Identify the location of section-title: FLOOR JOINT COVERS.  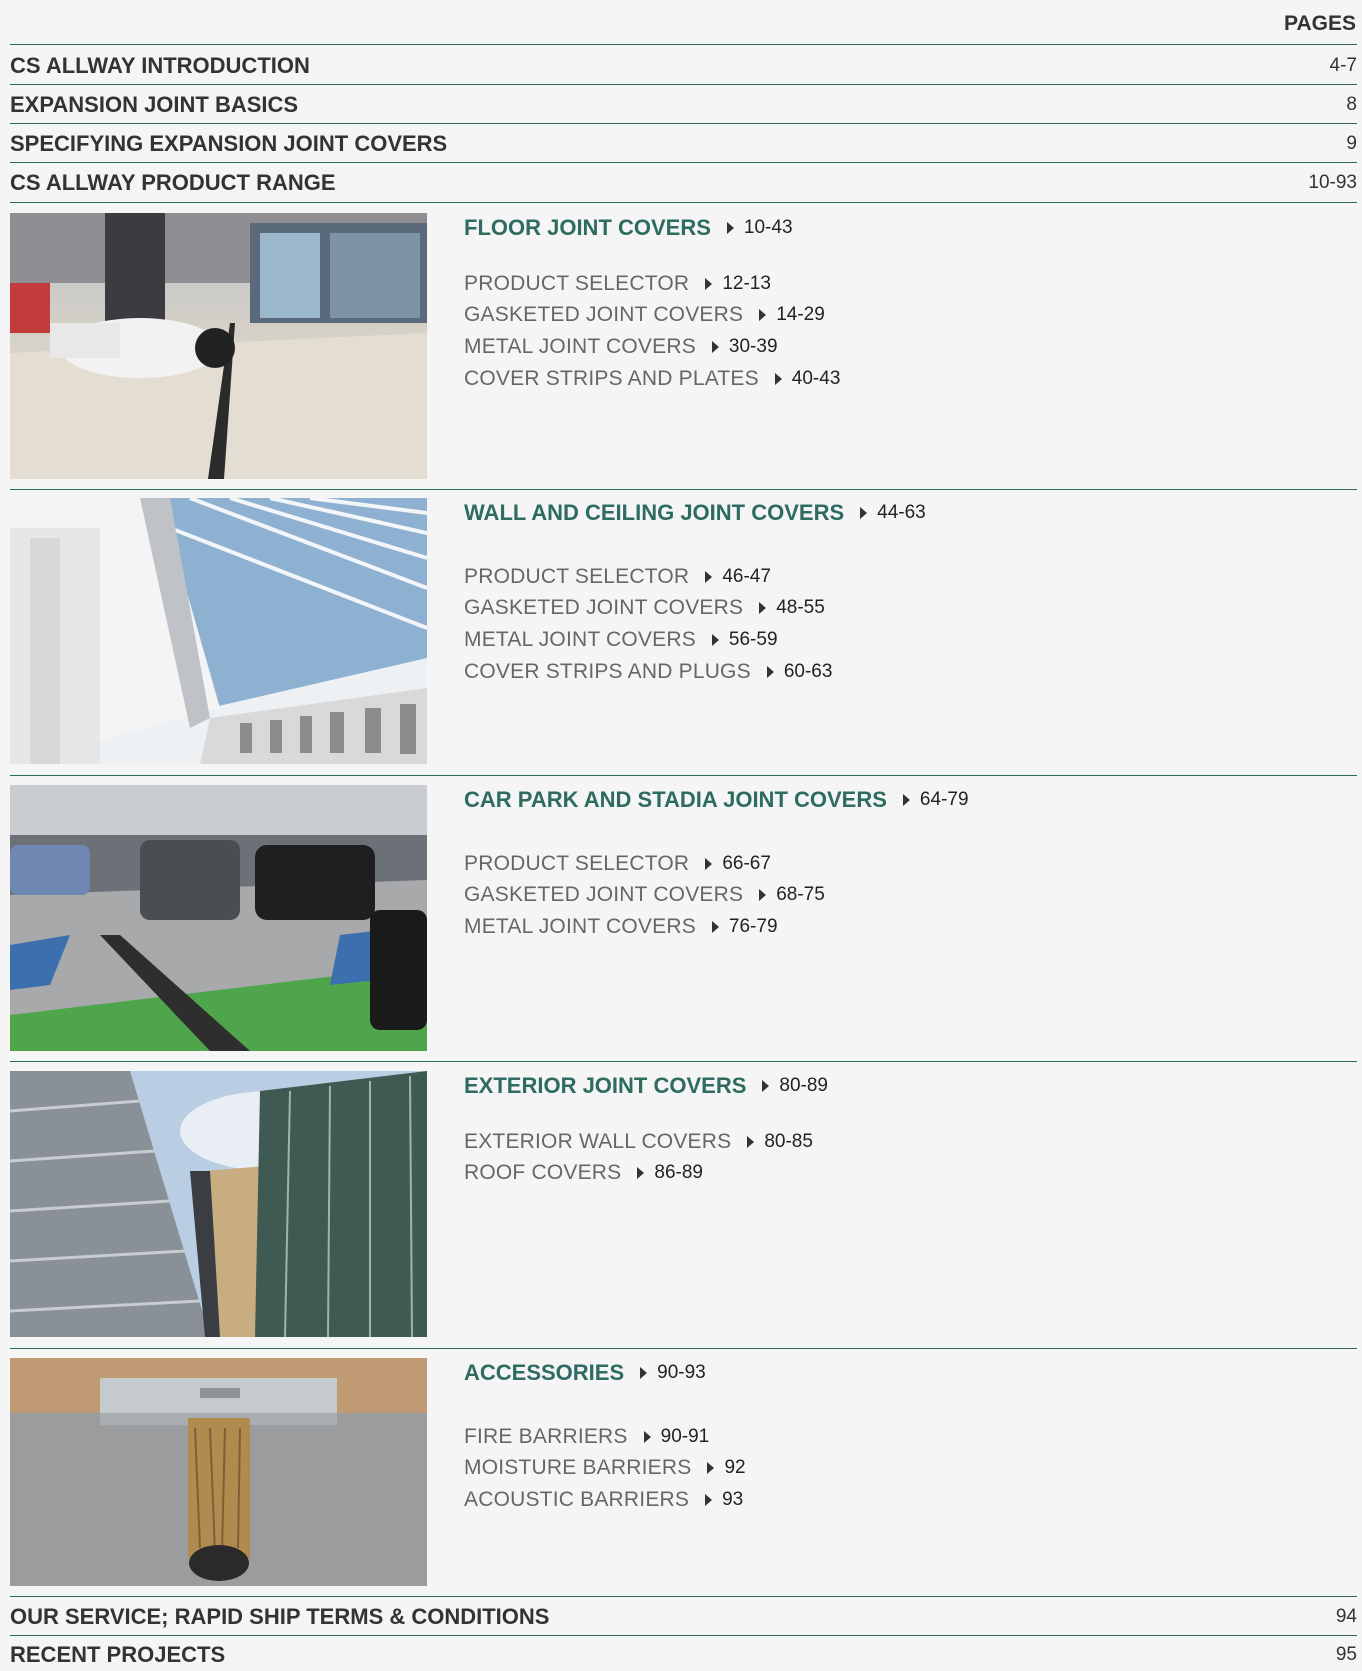
(587, 227).